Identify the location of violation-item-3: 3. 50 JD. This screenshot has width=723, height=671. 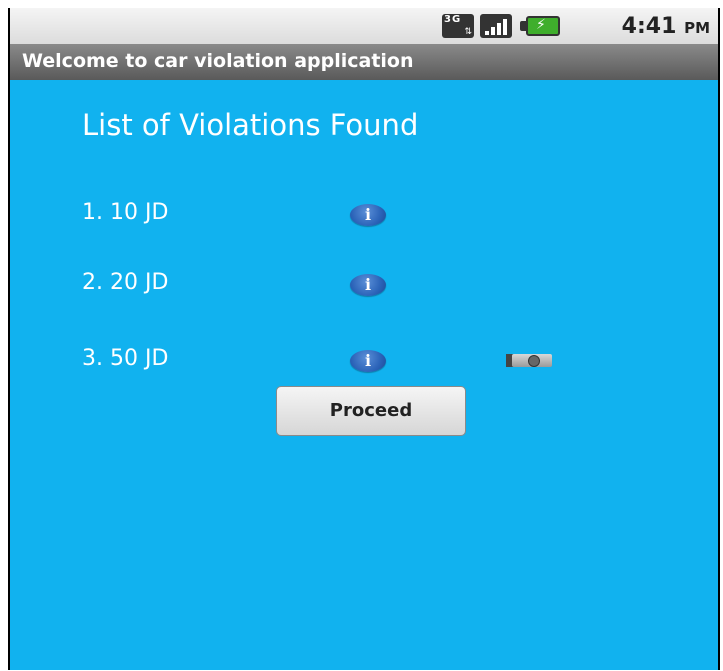
(125, 358).